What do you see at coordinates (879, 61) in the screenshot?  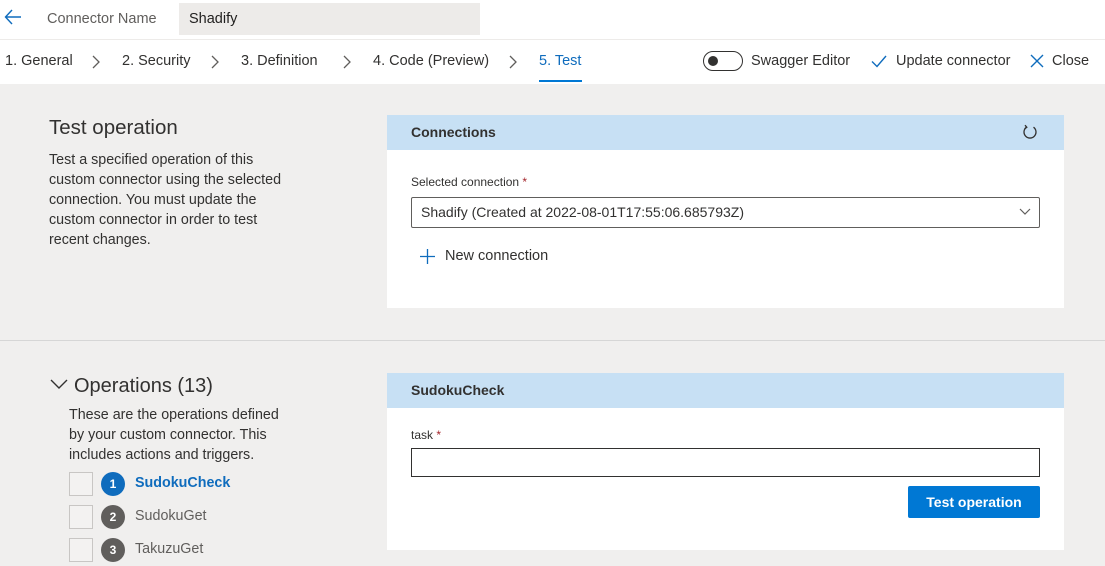 I see `checkmark-icon` at bounding box center [879, 61].